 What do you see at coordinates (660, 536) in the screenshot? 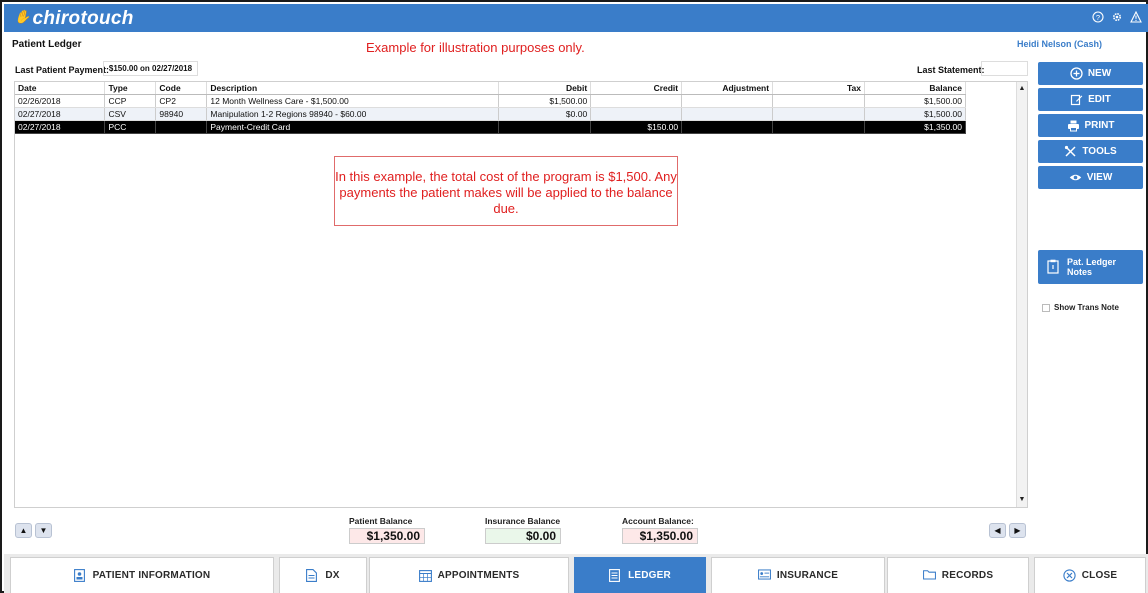
I see `account-balance-value: $1,350.00` at bounding box center [660, 536].